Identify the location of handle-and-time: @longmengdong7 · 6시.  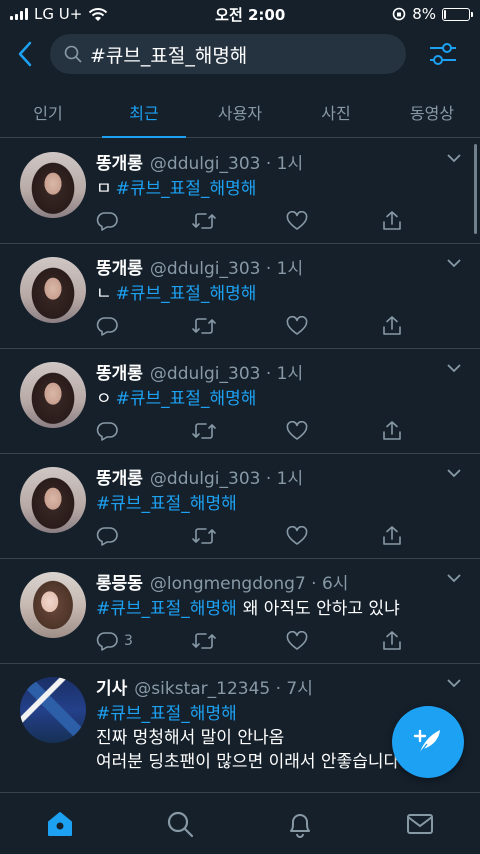
(249, 584).